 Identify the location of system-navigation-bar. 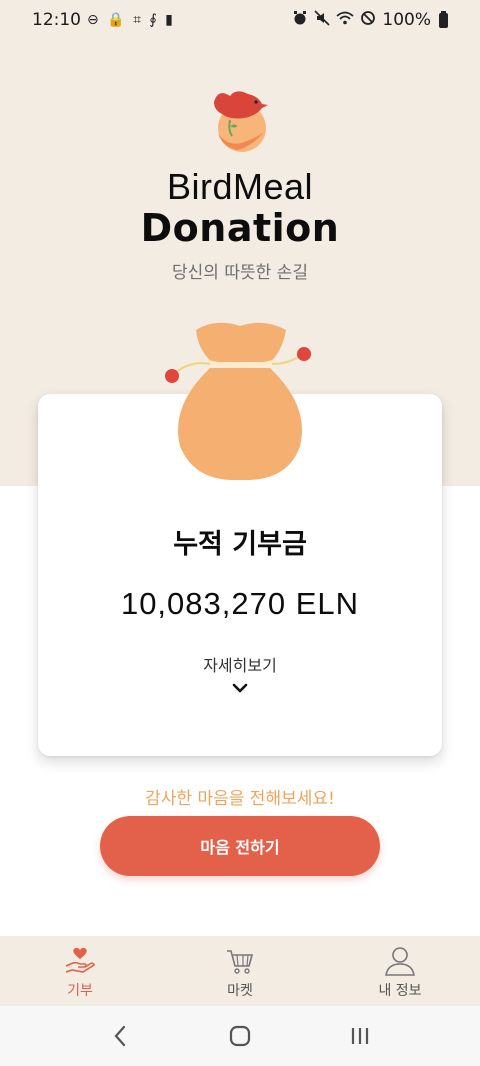
(240, 1036).